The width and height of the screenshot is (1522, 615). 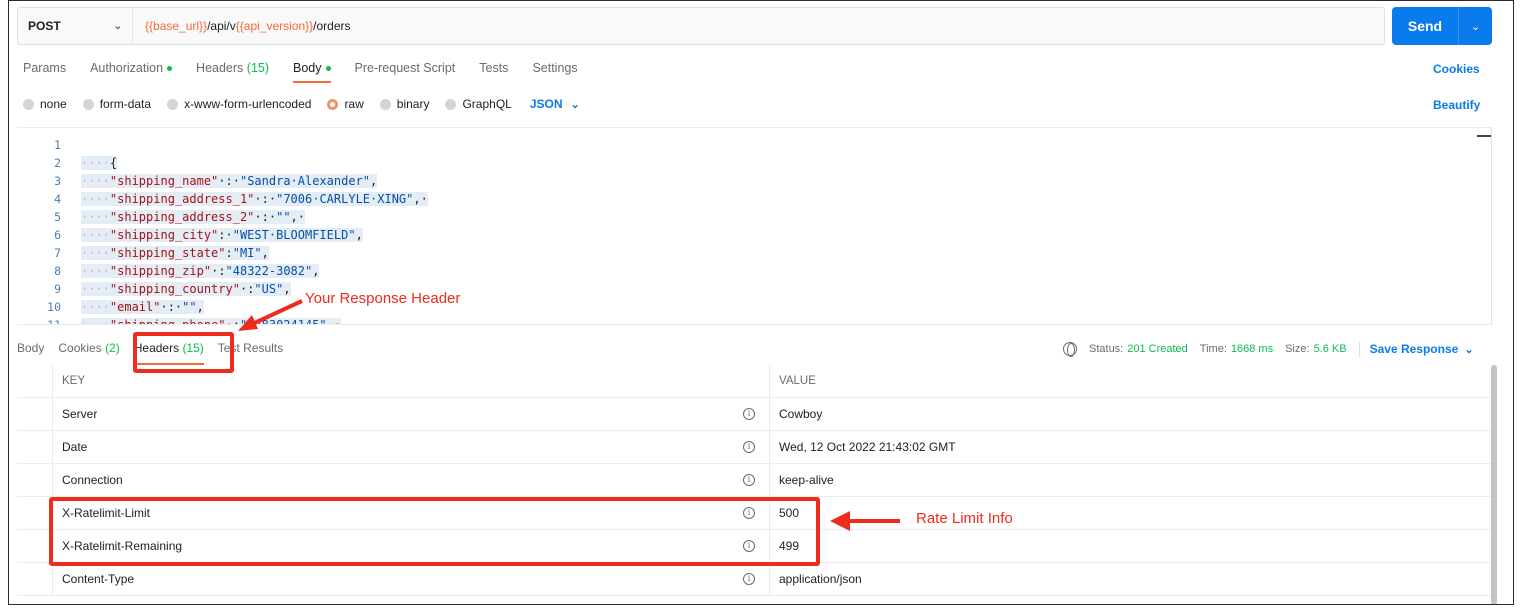 What do you see at coordinates (176, 26) in the screenshot?
I see `url-variable-base: {{base_url}}` at bounding box center [176, 26].